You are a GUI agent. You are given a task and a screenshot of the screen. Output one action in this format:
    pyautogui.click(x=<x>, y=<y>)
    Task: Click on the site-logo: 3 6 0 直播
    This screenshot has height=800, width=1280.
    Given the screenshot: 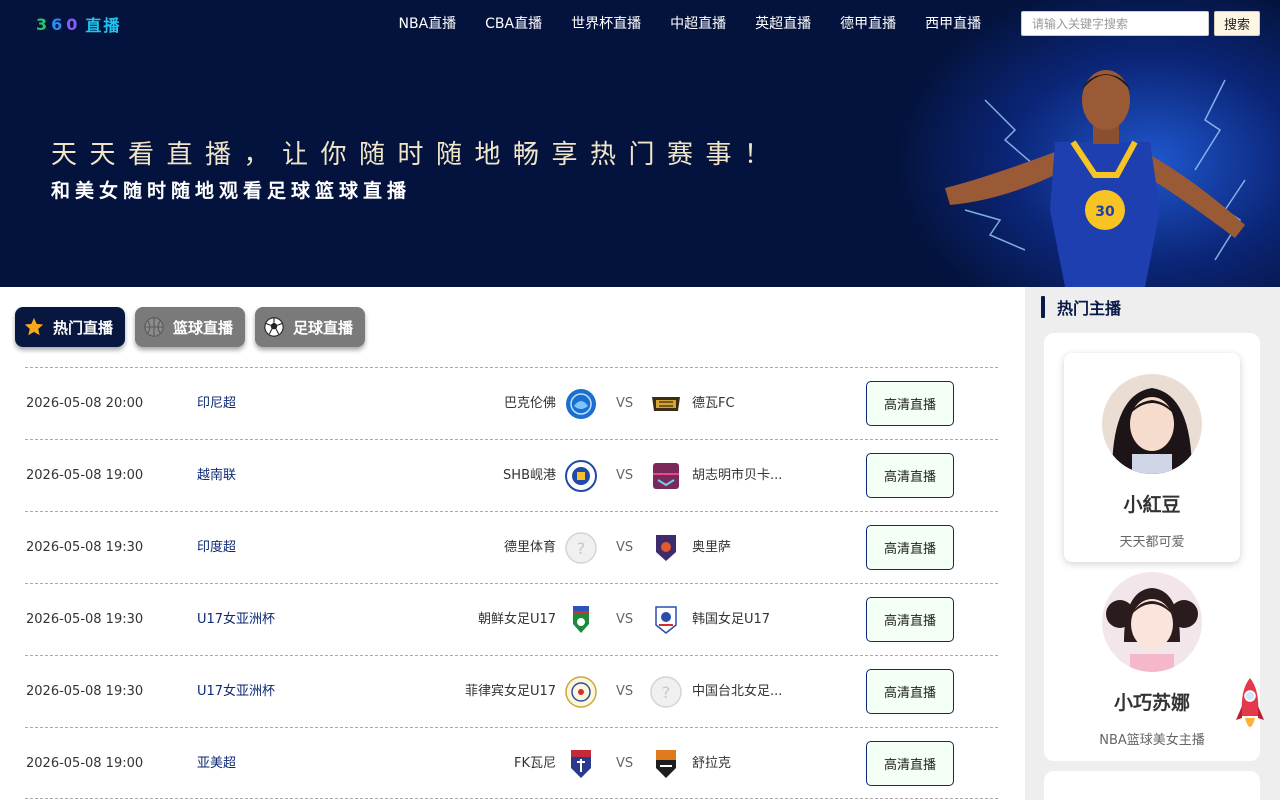 What is the action you would take?
    pyautogui.click(x=79, y=24)
    